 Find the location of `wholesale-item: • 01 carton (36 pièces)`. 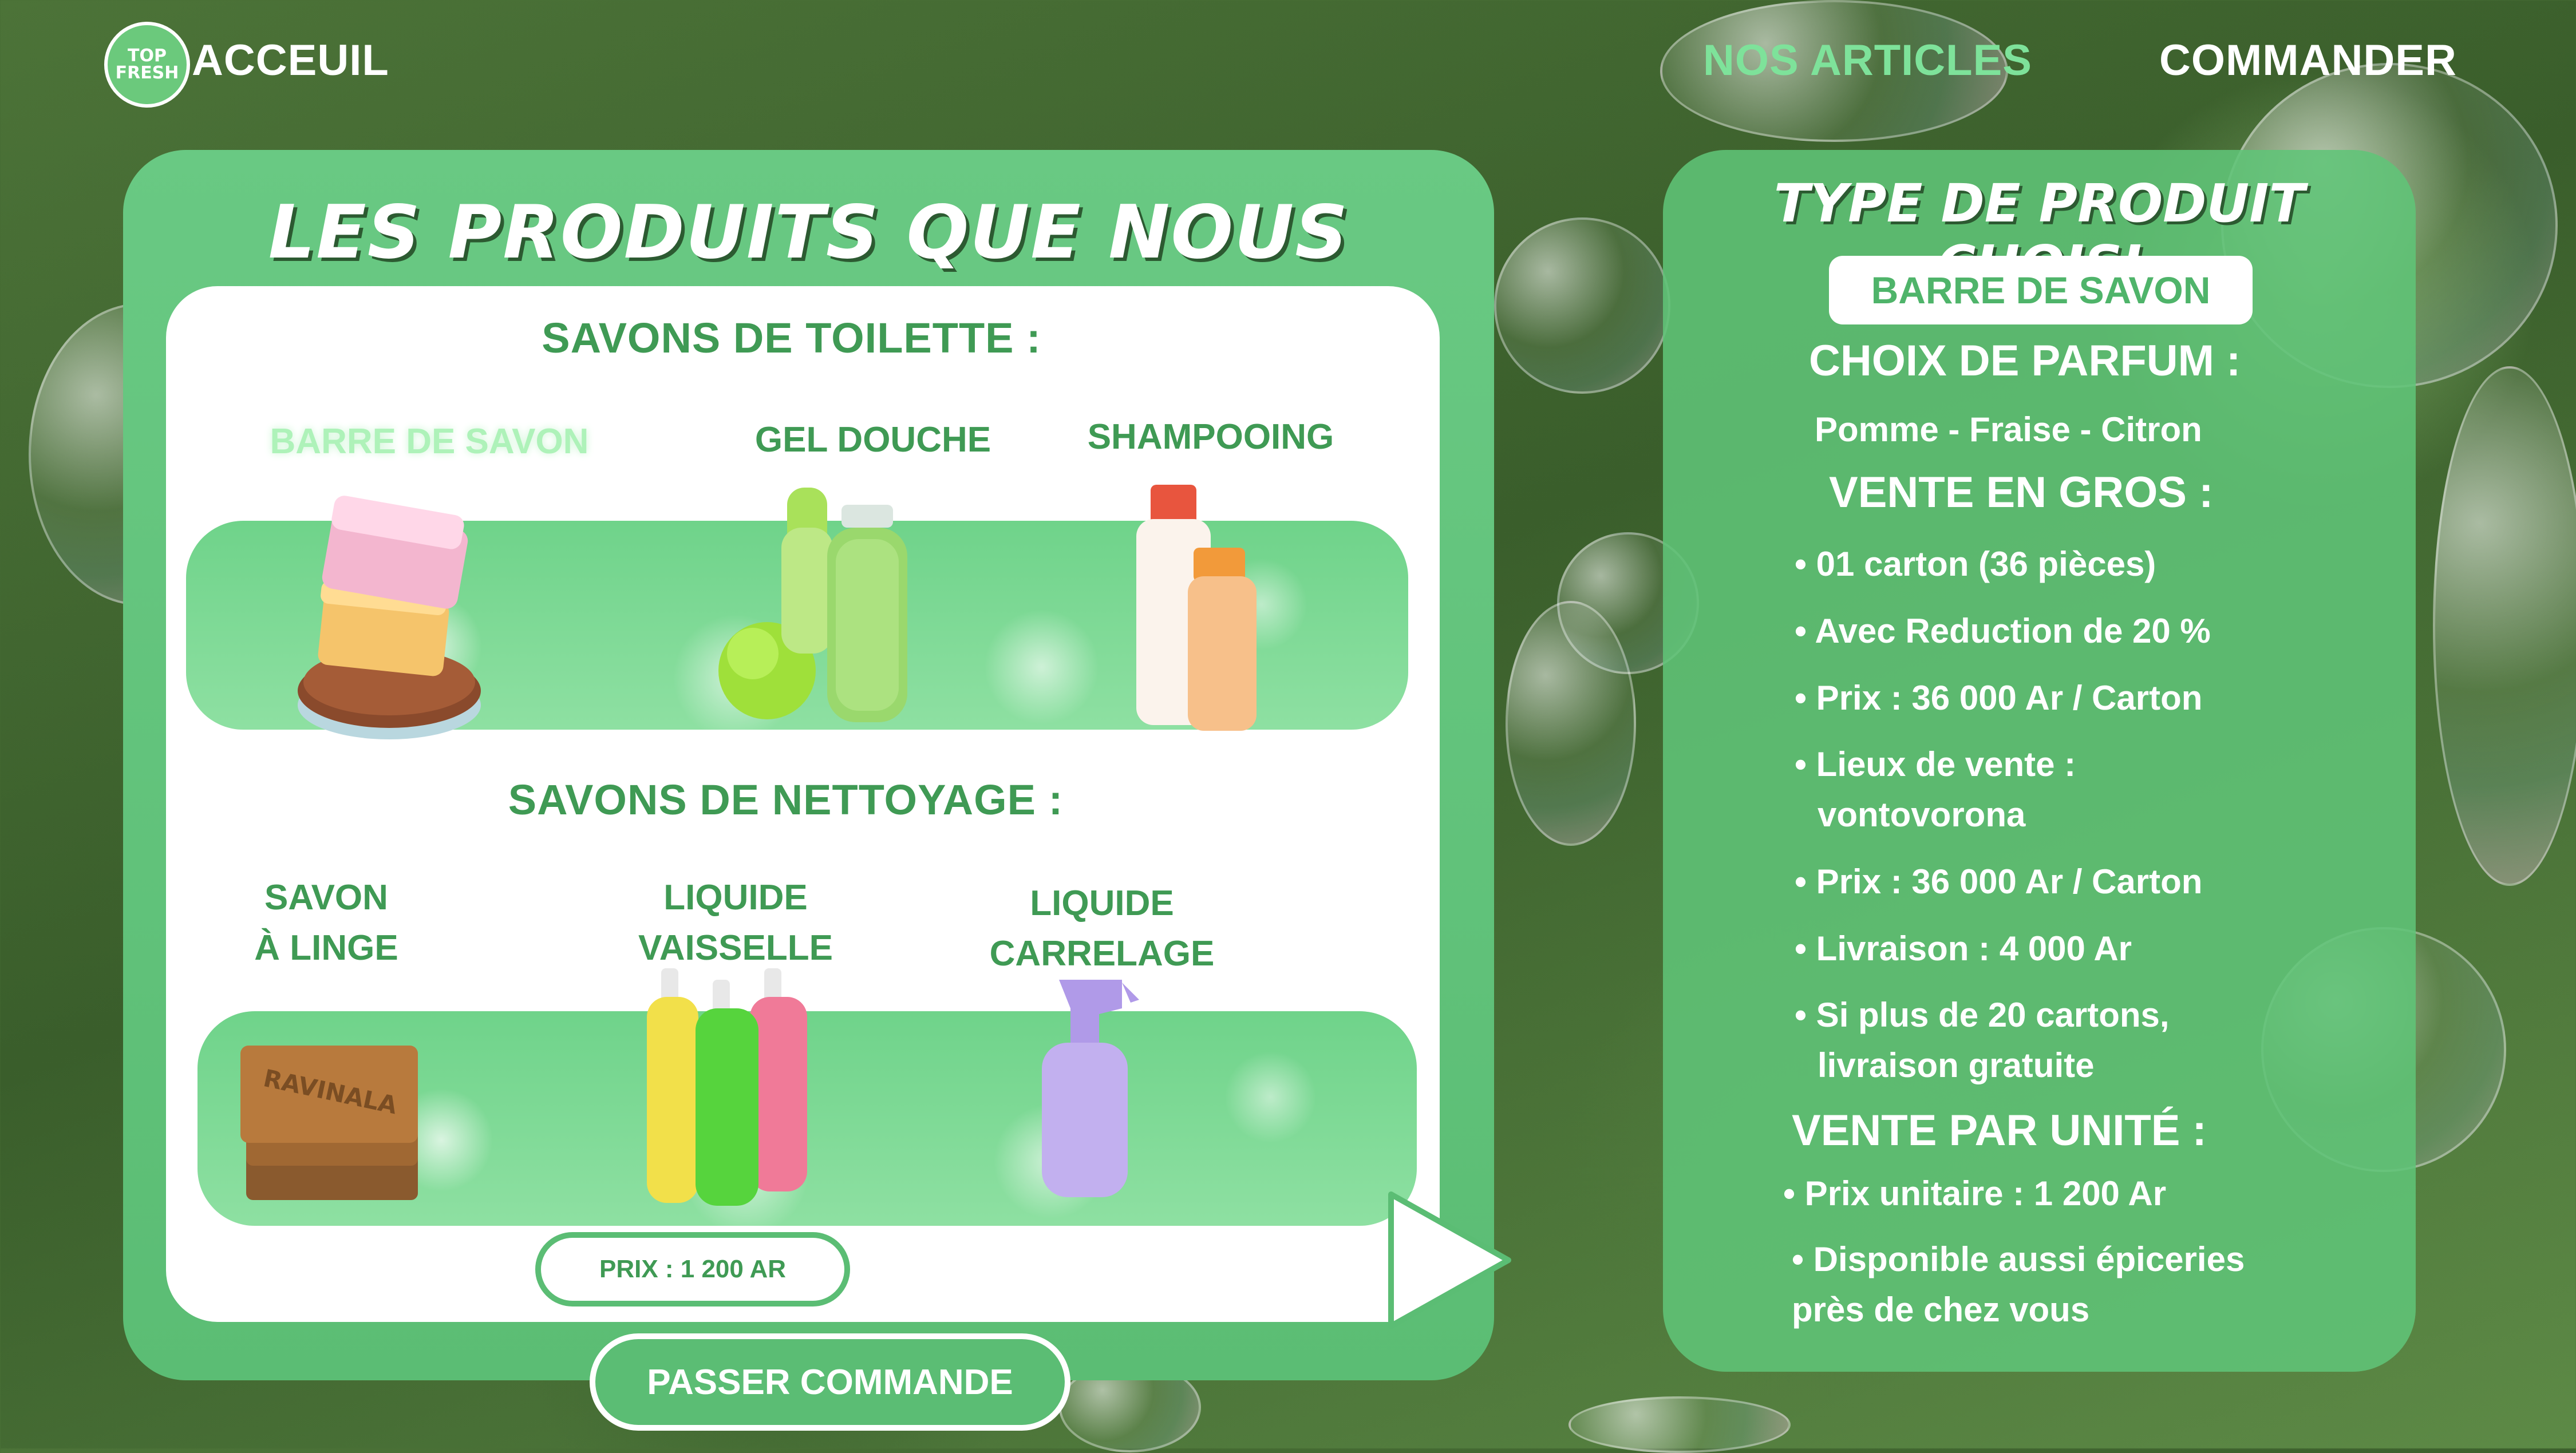

wholesale-item: • 01 carton (36 pièces) is located at coordinates (1975, 564).